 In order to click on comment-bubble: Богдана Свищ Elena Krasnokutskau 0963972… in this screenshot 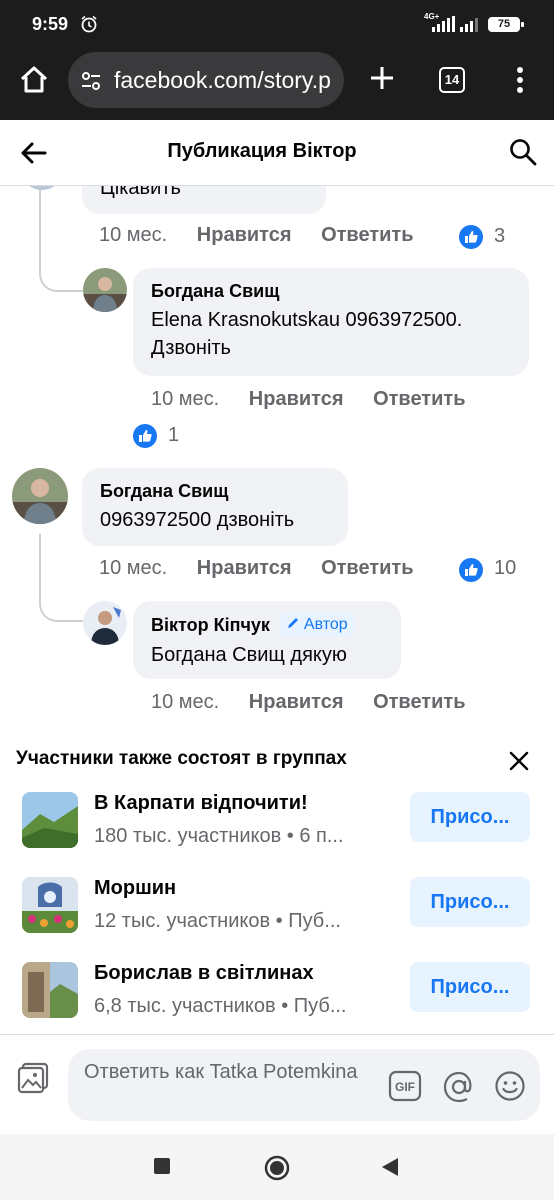, I will do `click(331, 322)`.